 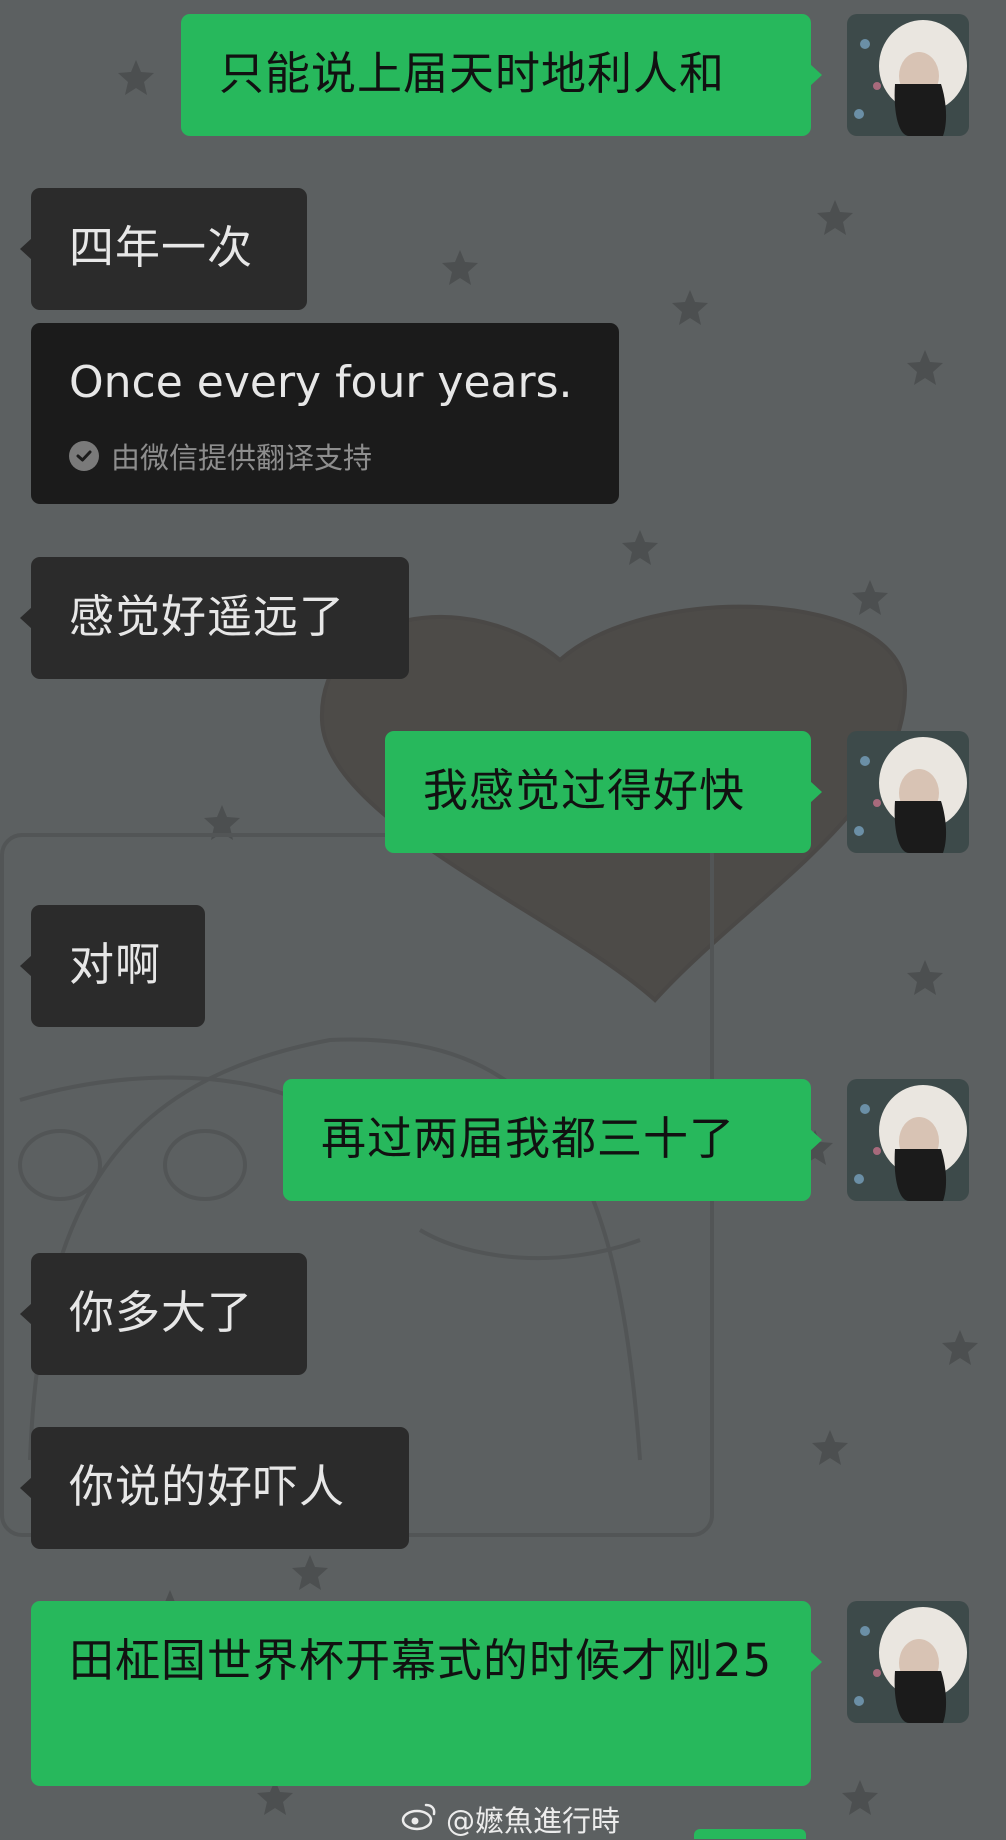 What do you see at coordinates (421, 1660) in the screenshot?
I see `message-text: 田柾国世界杯开幕式的时候才刚25` at bounding box center [421, 1660].